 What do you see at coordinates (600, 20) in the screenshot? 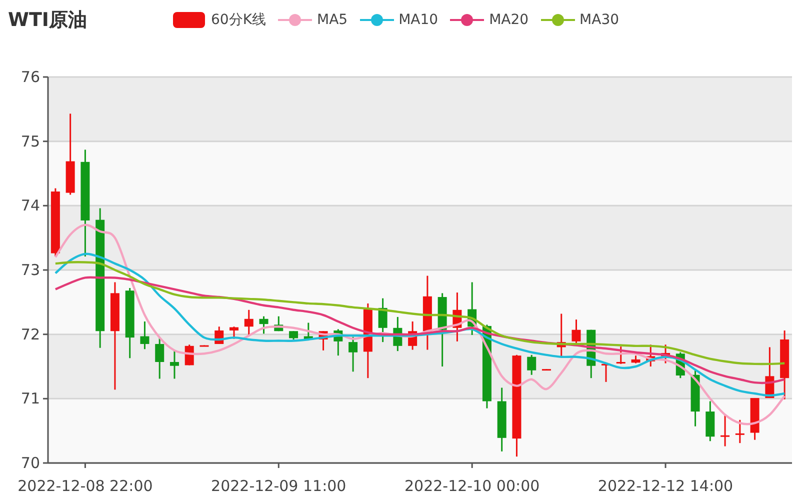
I see `legend-label: MA30` at bounding box center [600, 20].